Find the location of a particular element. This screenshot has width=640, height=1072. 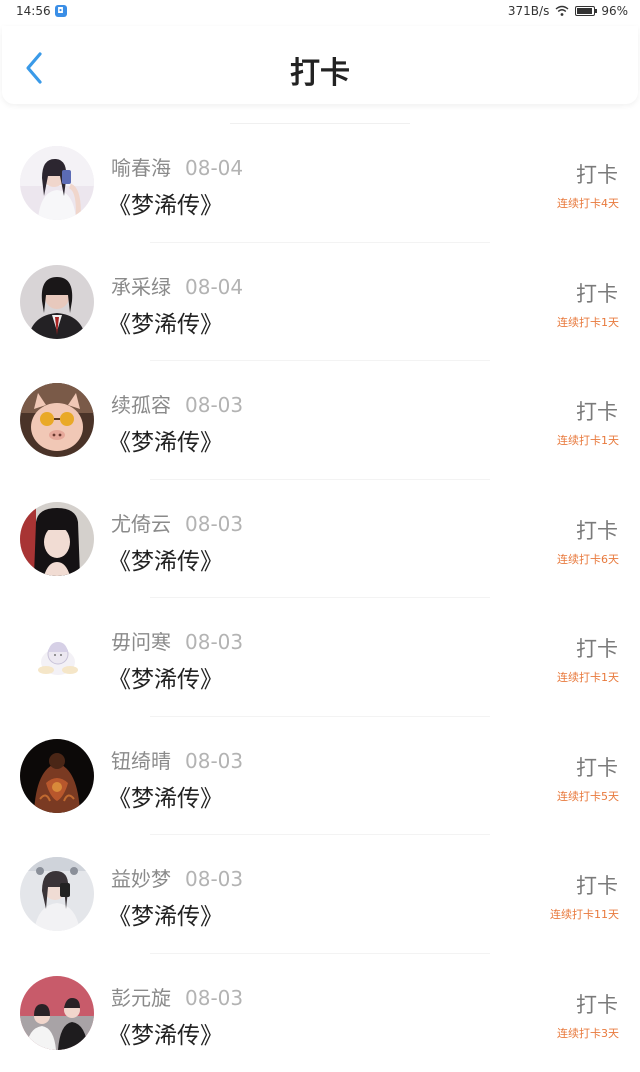

checkin-row: 益妙梦 08-03 《梦浠传》 打卡 连续打卡11天 is located at coordinates (320, 894).